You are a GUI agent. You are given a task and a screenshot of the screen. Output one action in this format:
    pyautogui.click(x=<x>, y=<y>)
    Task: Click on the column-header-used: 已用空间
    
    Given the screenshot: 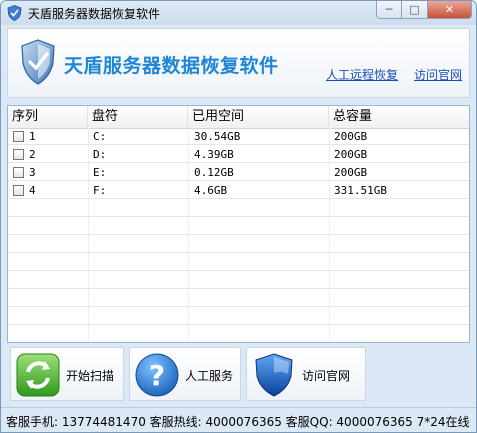 What is the action you would take?
    pyautogui.click(x=258, y=117)
    